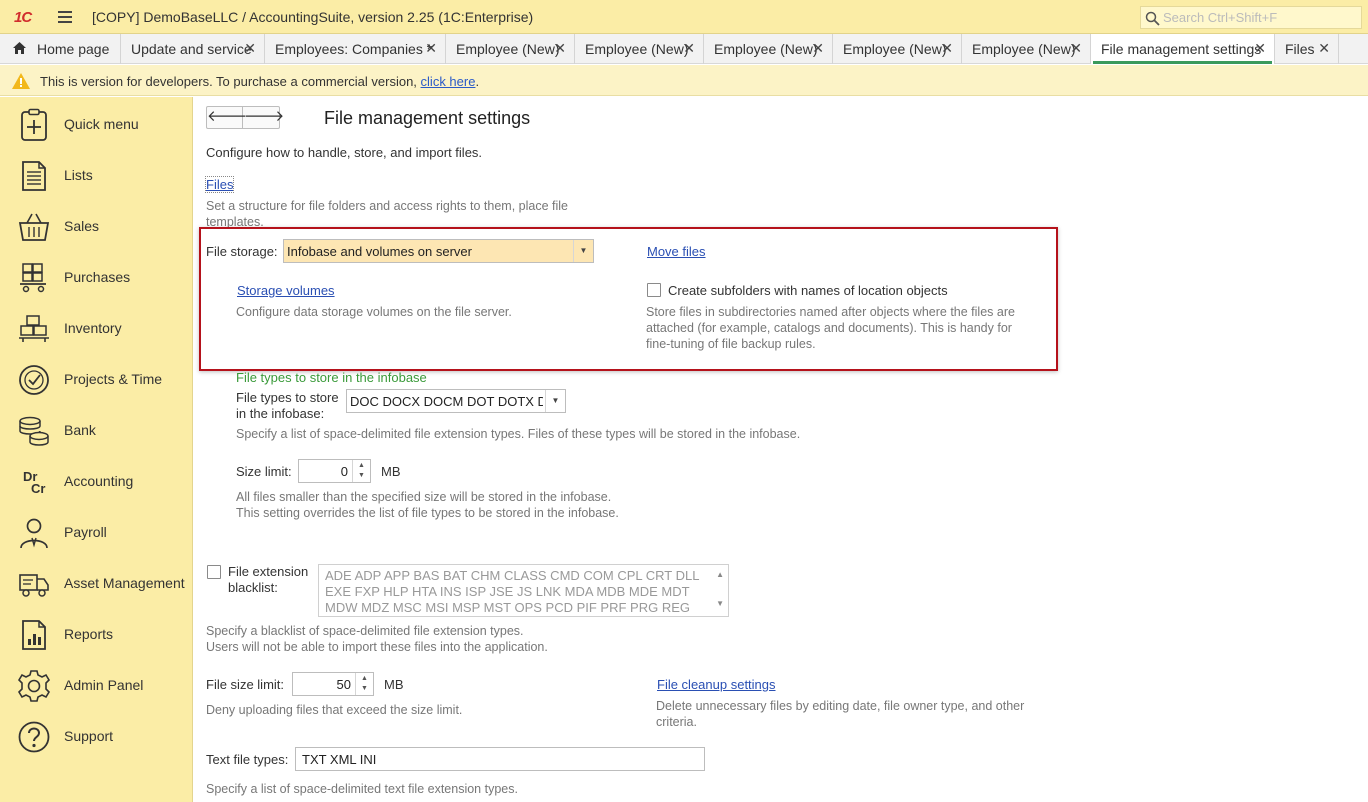 The image size is (1368, 802). Describe the element at coordinates (96, 582) in the screenshot. I see `sidebar-item-asset-management: Asset Management` at that location.